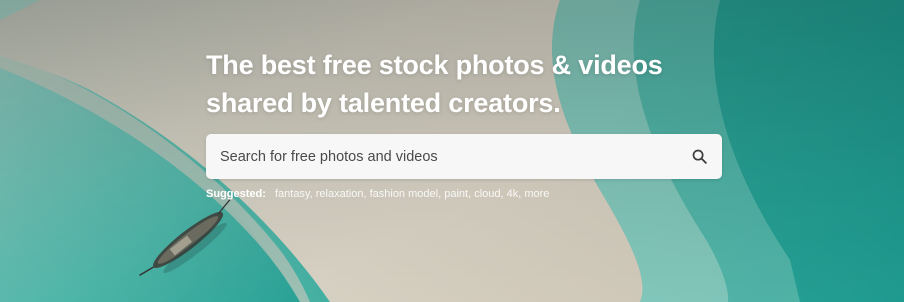 The image size is (904, 302). Describe the element at coordinates (513, 194) in the screenshot. I see `suggested-link-4k: 4k` at that location.